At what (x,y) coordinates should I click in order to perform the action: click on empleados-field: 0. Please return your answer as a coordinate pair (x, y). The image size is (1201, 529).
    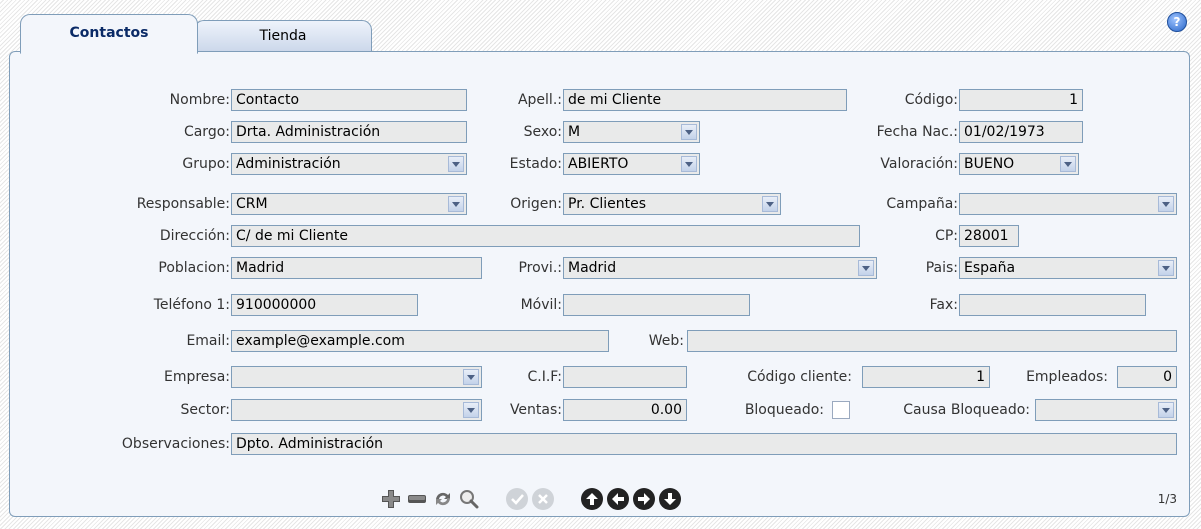
    Looking at the image, I should click on (1147, 377).